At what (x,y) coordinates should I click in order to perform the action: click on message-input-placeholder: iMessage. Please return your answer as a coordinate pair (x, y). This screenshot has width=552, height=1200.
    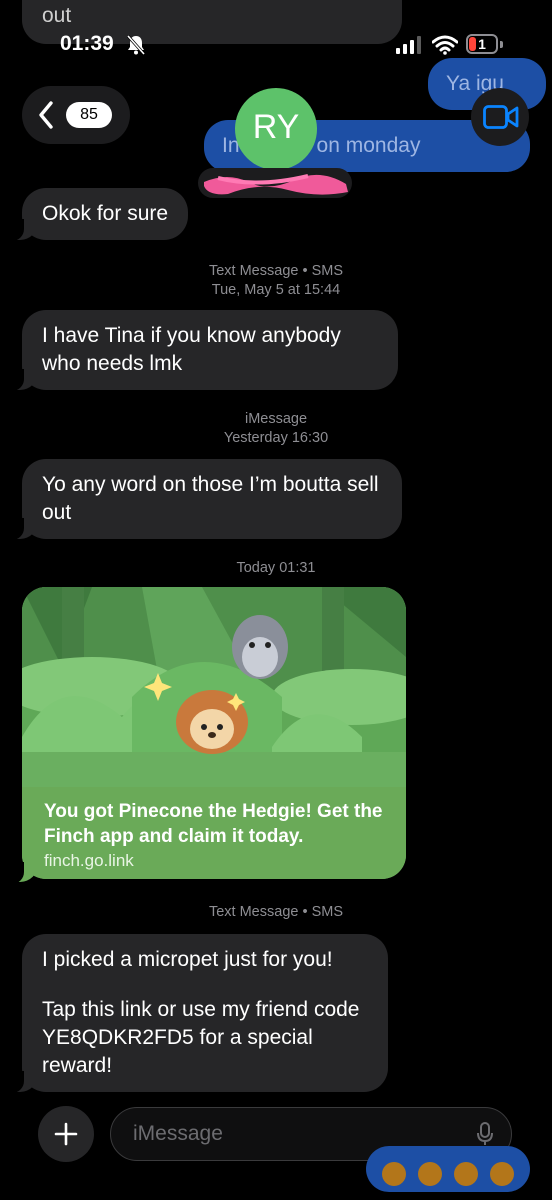
    Looking at the image, I should click on (178, 1133).